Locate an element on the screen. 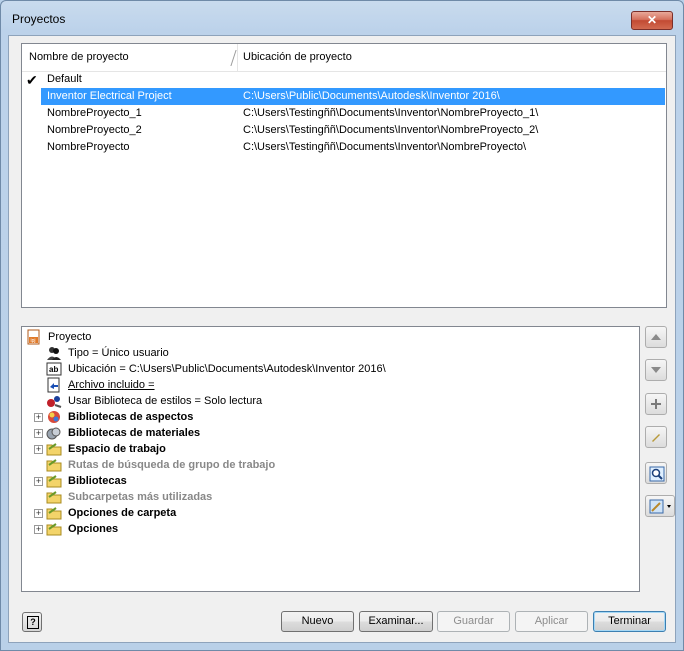  tree-label: Bibliotecas is located at coordinates (97, 481).